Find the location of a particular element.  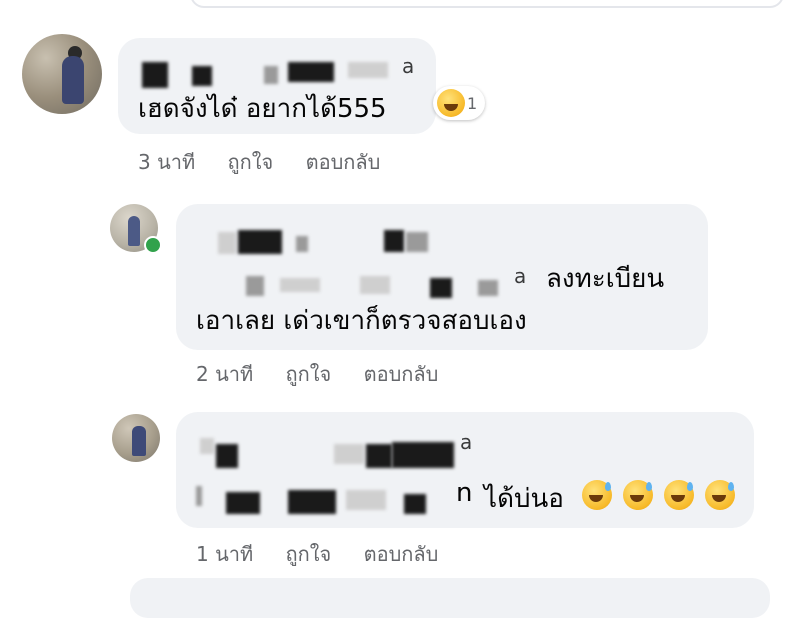

next-comment-bubble is located at coordinates (450, 598).